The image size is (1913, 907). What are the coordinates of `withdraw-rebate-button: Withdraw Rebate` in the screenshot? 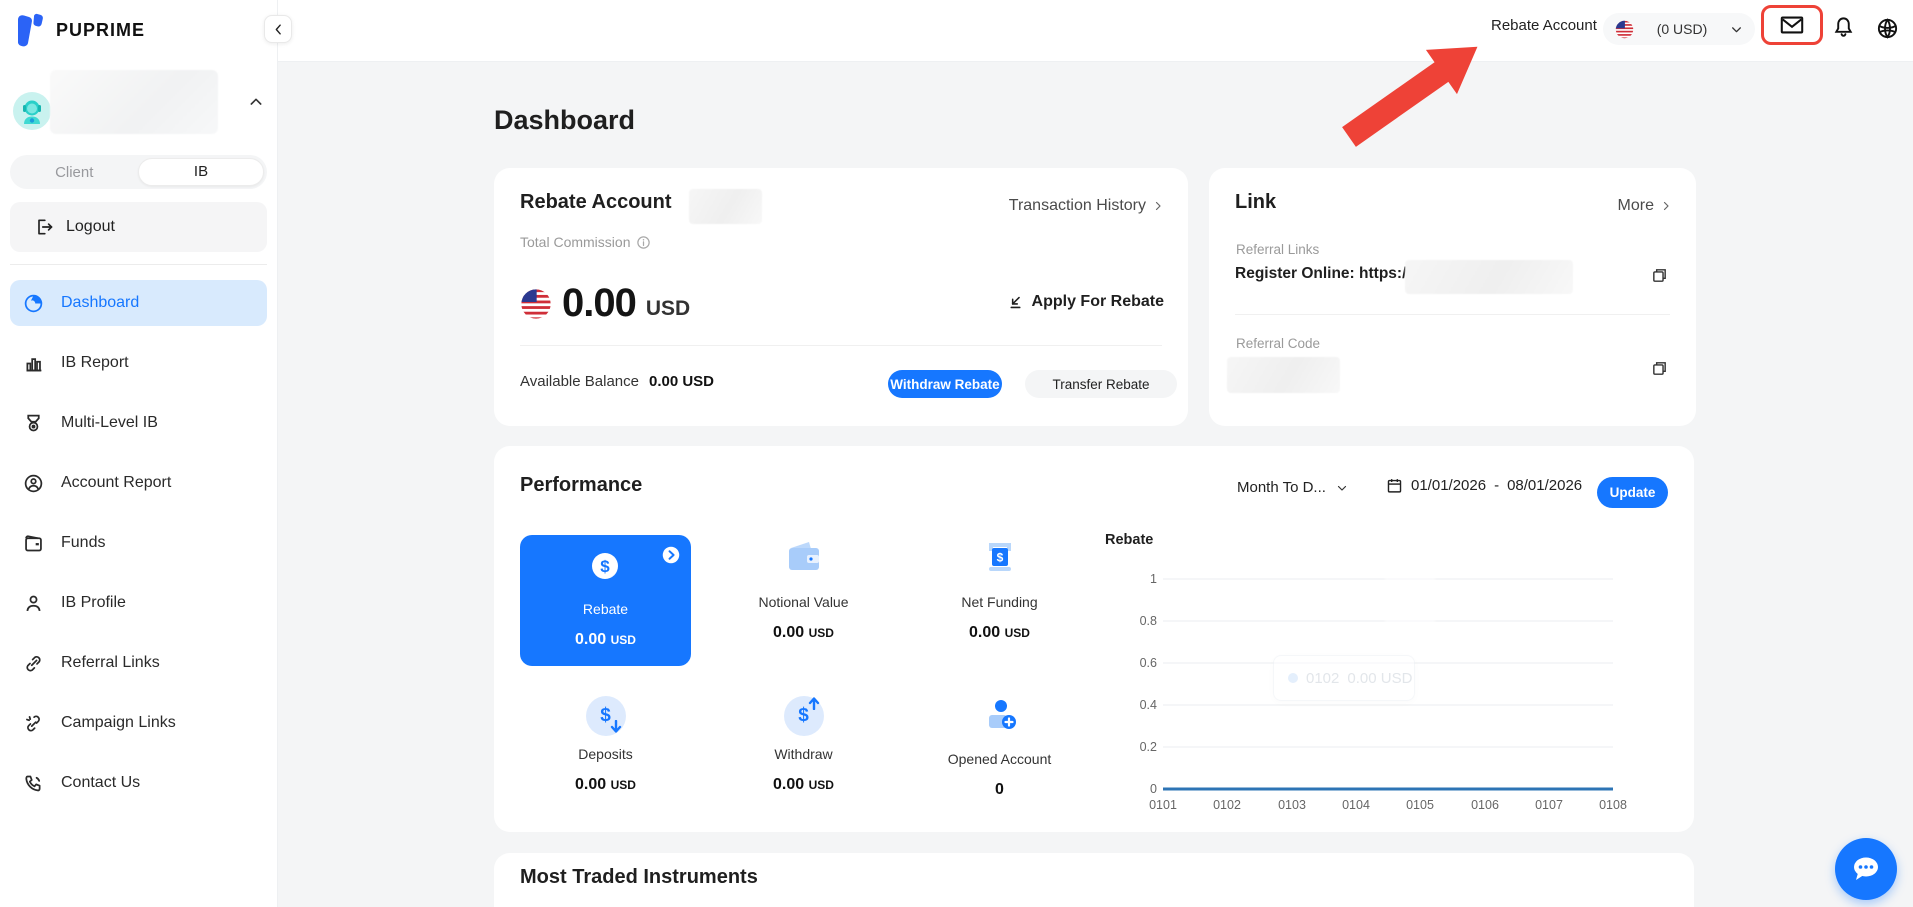 It's located at (945, 384).